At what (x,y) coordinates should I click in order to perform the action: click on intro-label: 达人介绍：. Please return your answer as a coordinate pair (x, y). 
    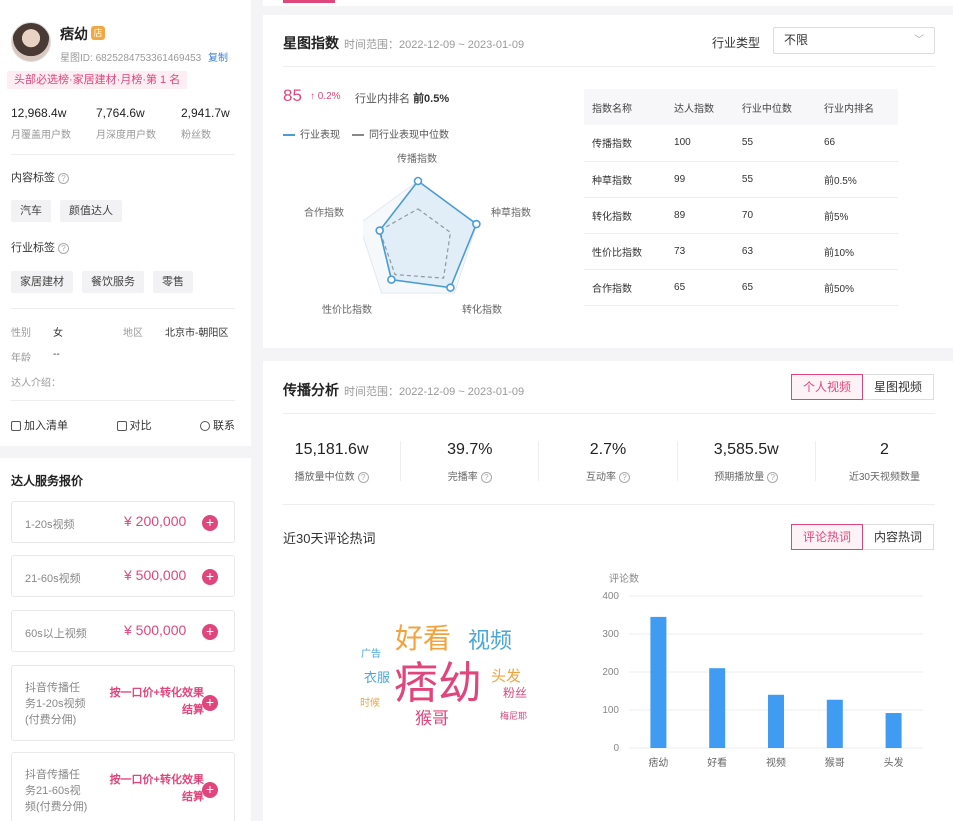
    Looking at the image, I should click on (36, 383).